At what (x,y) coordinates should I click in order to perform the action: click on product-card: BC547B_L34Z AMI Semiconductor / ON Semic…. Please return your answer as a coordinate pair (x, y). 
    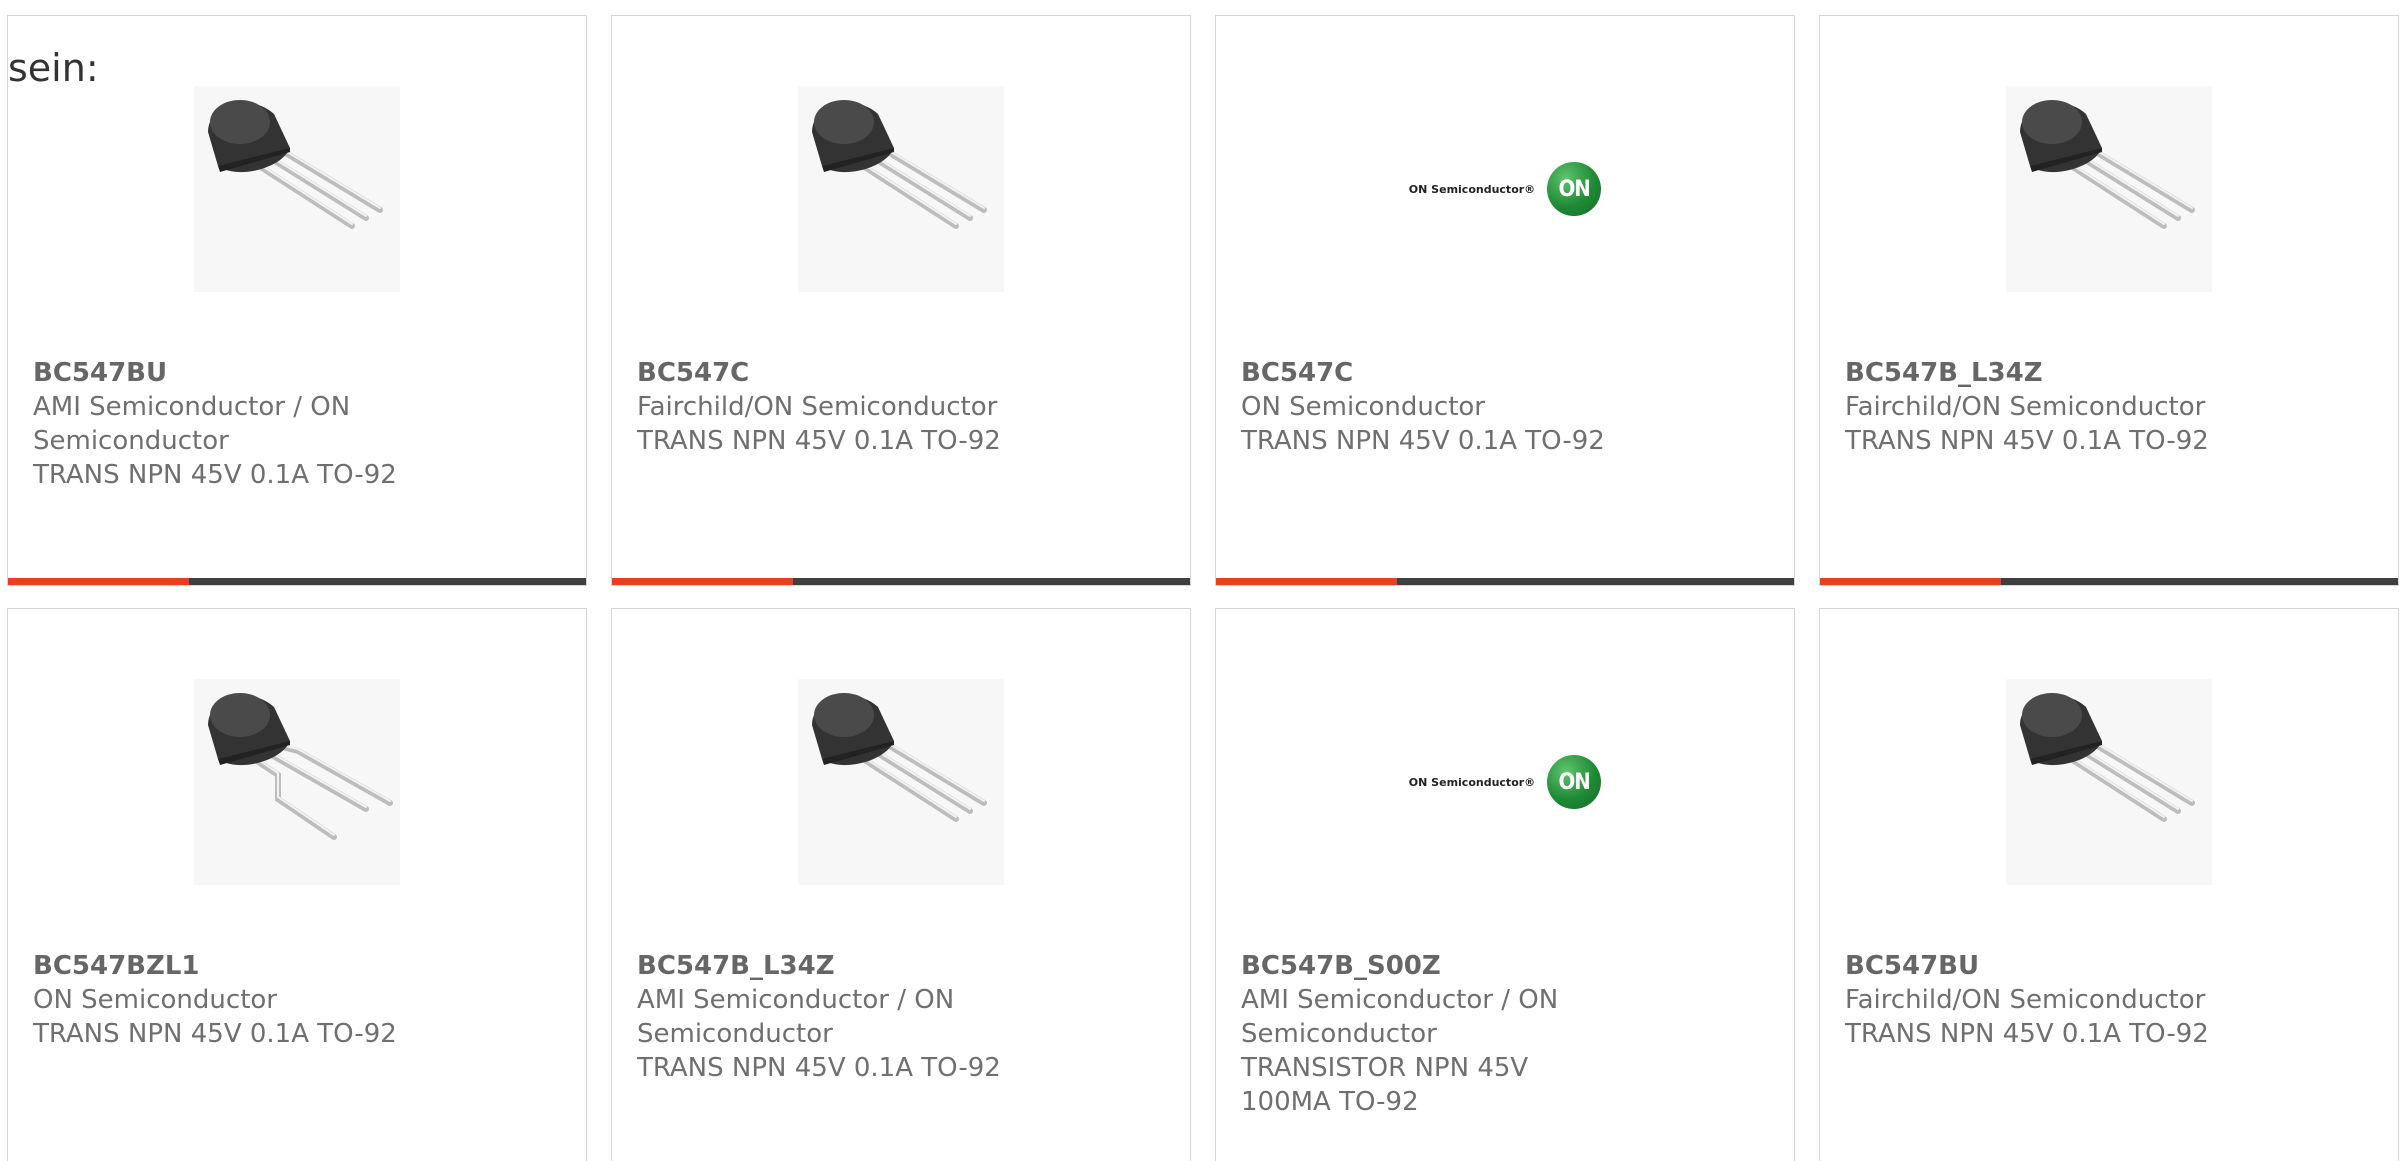
    Looking at the image, I should click on (901, 884).